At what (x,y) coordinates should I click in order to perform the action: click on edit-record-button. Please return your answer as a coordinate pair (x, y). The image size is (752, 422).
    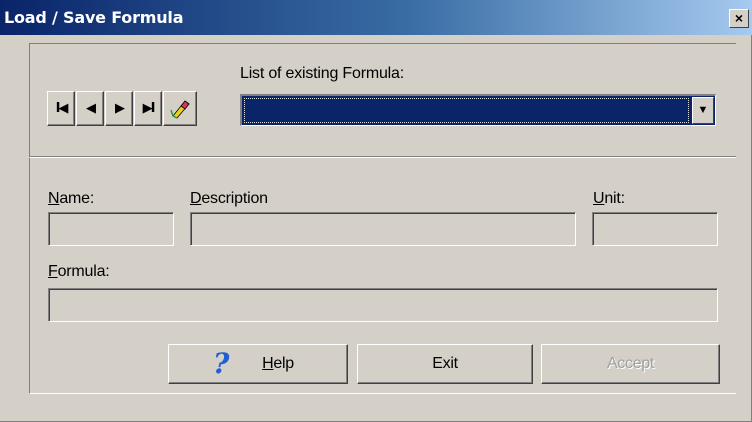
    Looking at the image, I should click on (180, 108).